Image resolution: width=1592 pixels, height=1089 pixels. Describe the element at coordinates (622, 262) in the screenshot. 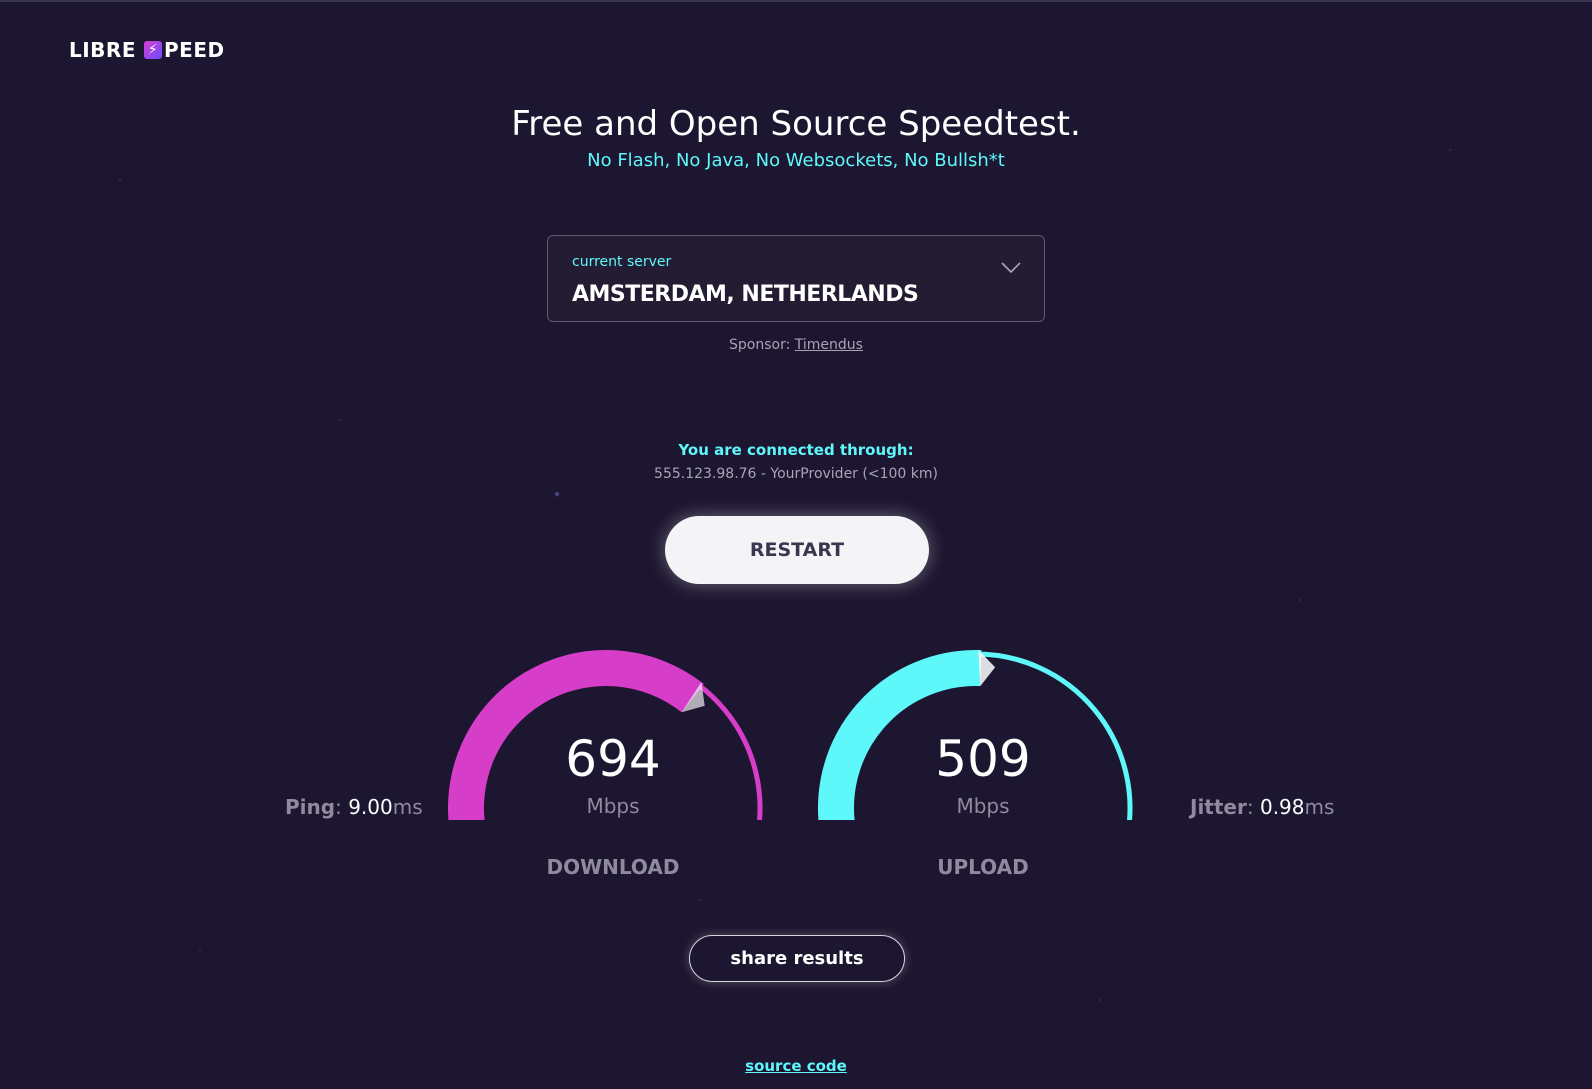

I see `server-label: current server` at that location.